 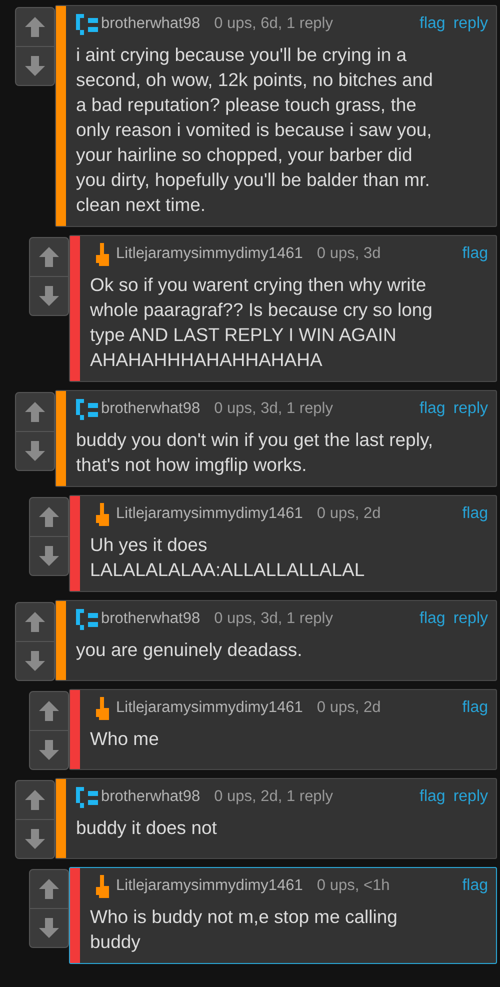 I want to click on comment-text: Uh yes it does LALALALALAA:ALLALLALLALAL, so click(x=228, y=557).